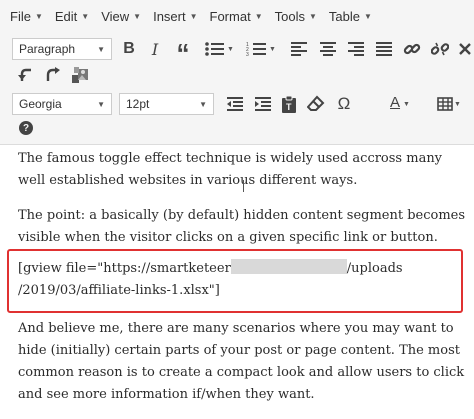 The height and width of the screenshot is (419, 474). Describe the element at coordinates (66, 16) in the screenshot. I see `menu-edit-label: Edit` at that location.